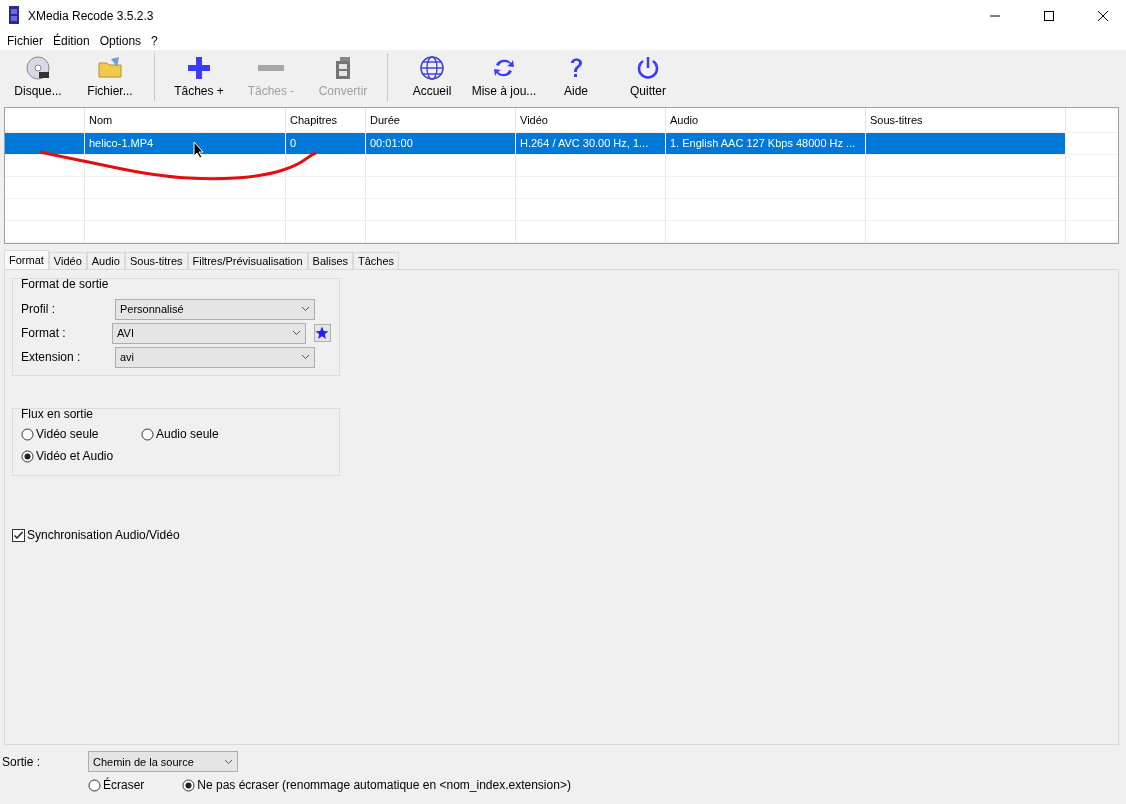 The width and height of the screenshot is (1126, 804). What do you see at coordinates (110, 68) in the screenshot?
I see `folder-icon` at bounding box center [110, 68].